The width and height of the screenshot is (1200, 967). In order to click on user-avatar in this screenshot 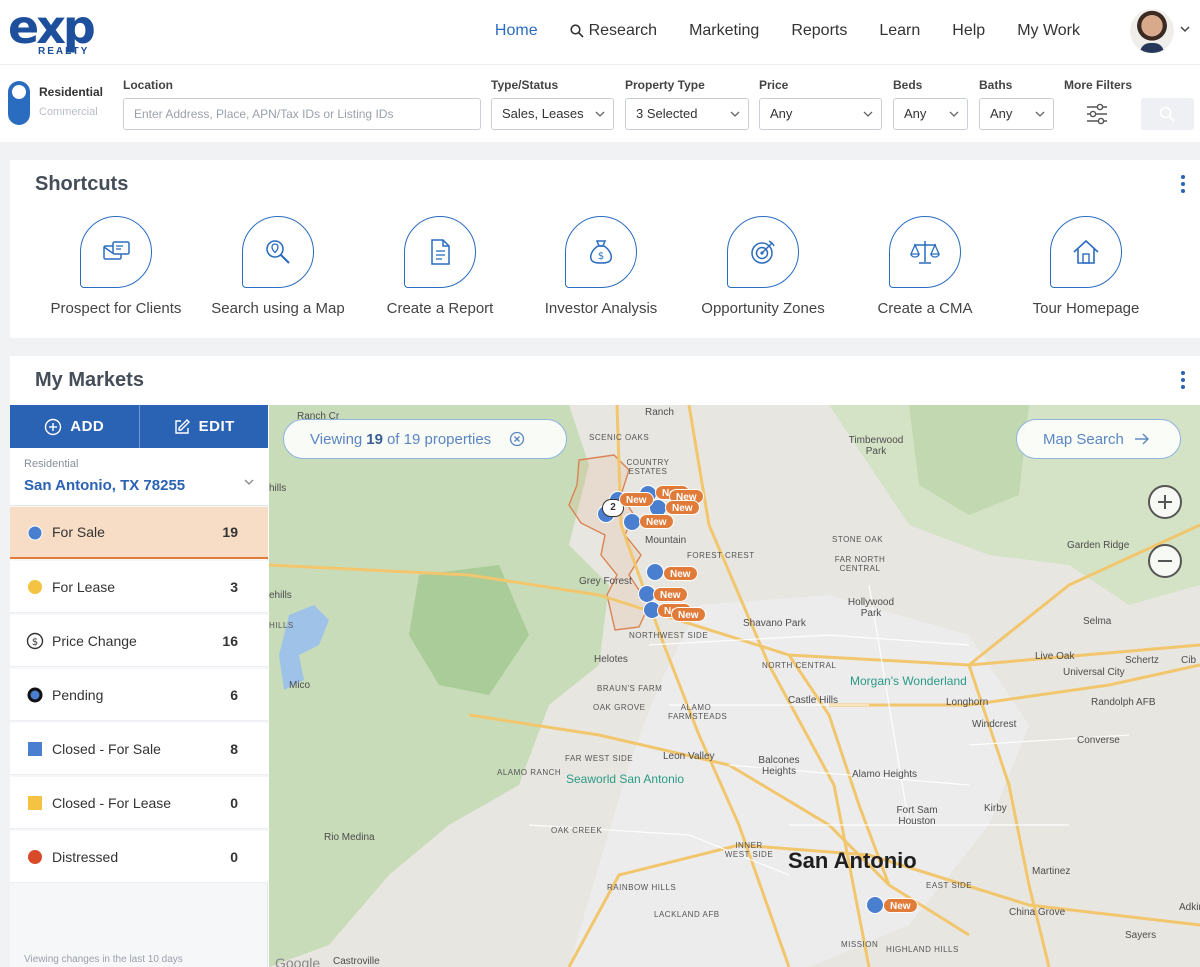, I will do `click(1152, 31)`.